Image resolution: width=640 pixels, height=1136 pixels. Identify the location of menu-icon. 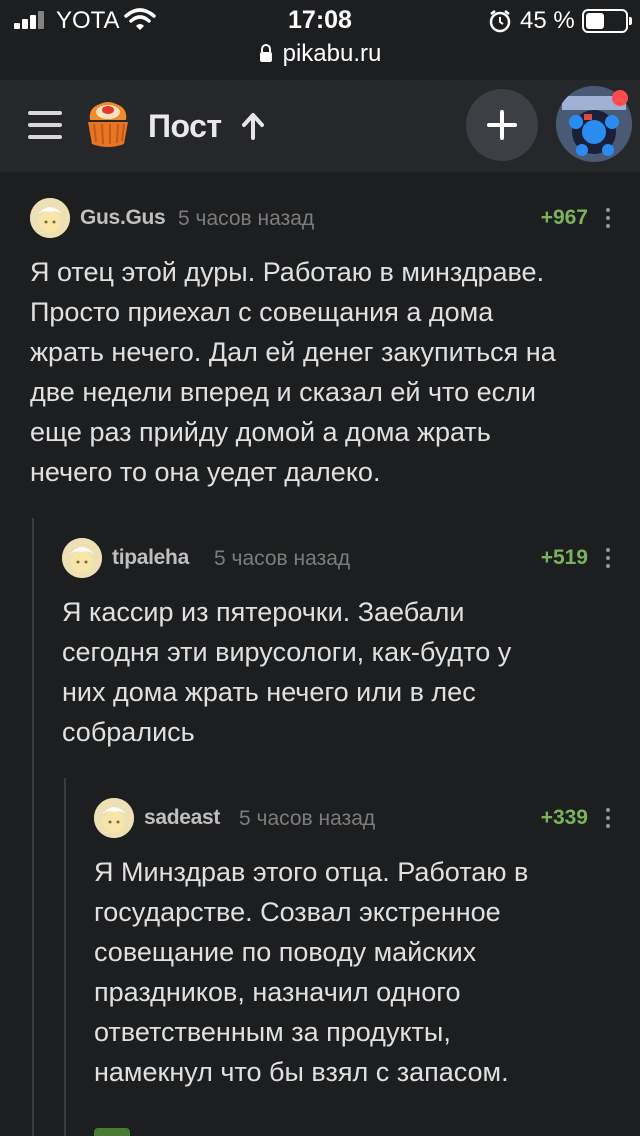
(45, 125).